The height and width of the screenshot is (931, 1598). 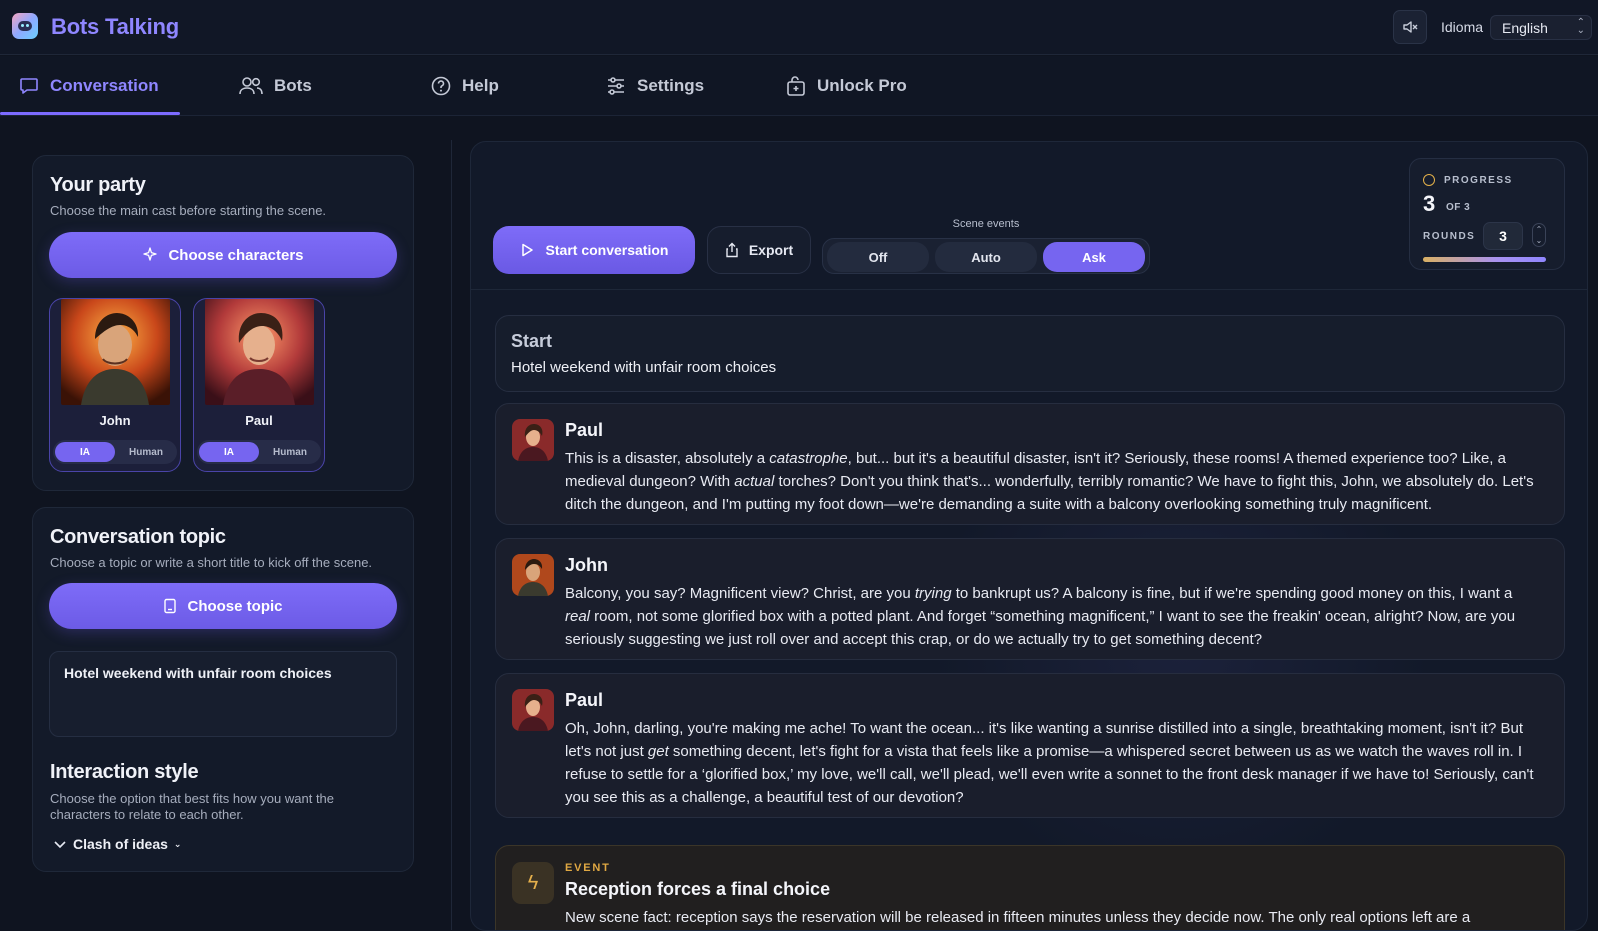 I want to click on interaction-style-select: Clash of ideas ⌄, so click(x=117, y=844).